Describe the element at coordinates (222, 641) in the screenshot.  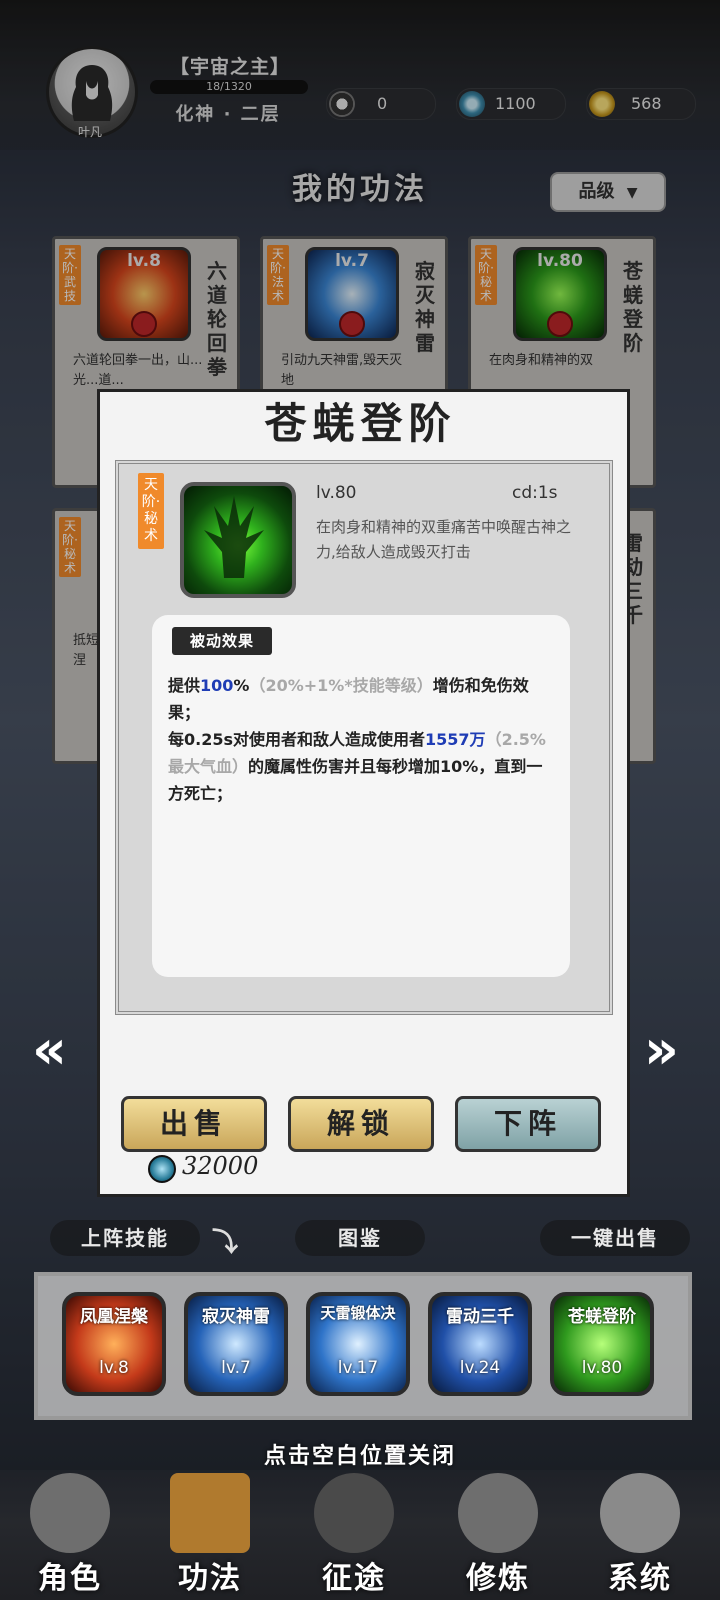
I see `effect-header: 被动效果` at that location.